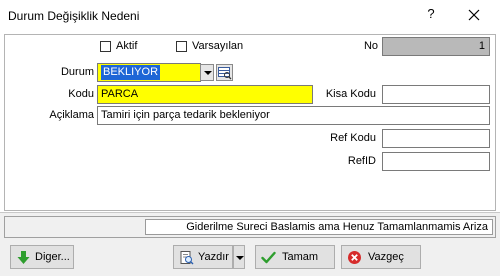 The height and width of the screenshot is (276, 500). I want to click on aciklama-input: Tamiri için parça tedarik bekleniyor, so click(293, 115).